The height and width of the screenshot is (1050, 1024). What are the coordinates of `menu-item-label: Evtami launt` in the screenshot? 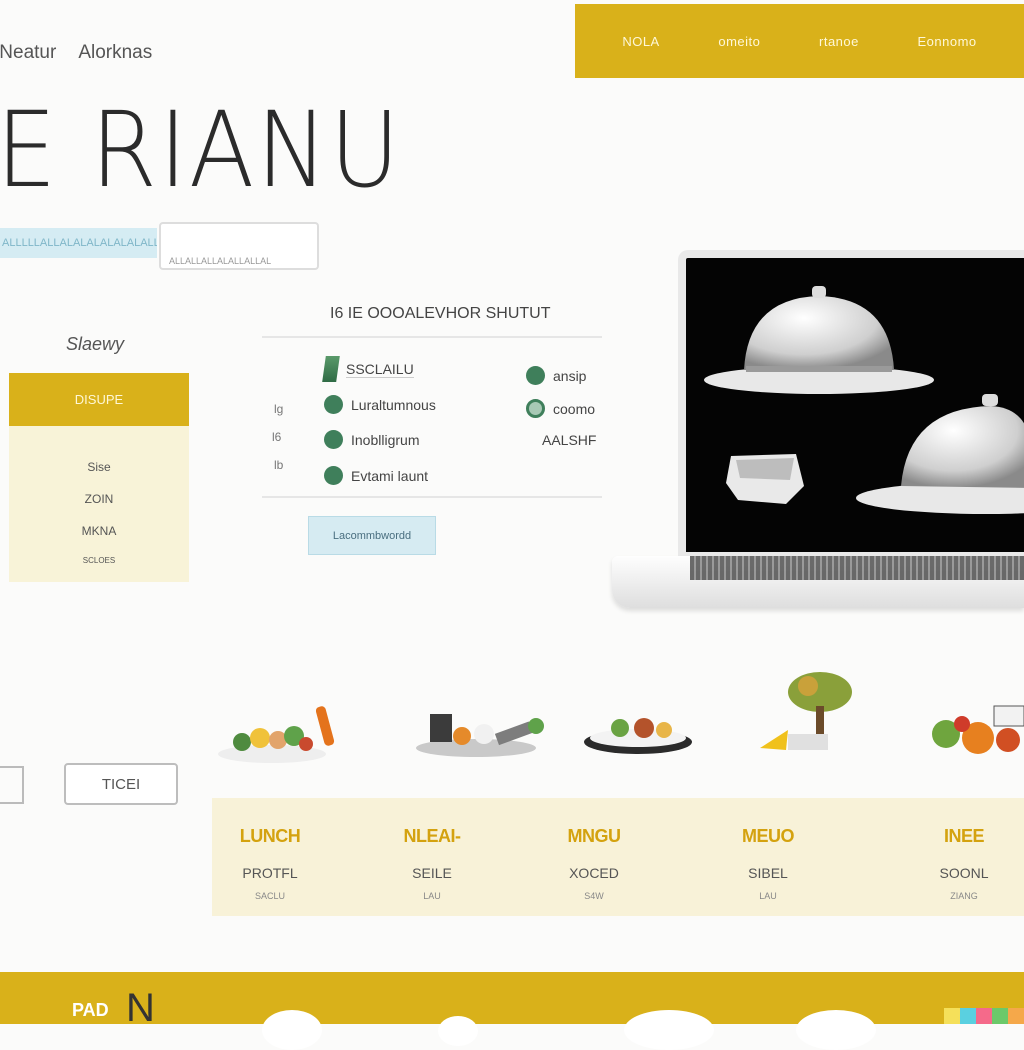 It's located at (390, 475).